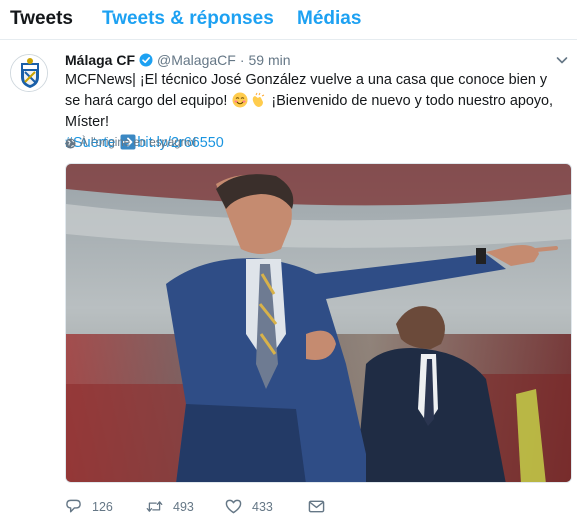 This screenshot has height=523, width=577. Describe the element at coordinates (562, 60) in the screenshot. I see `chevron-down-icon` at that location.